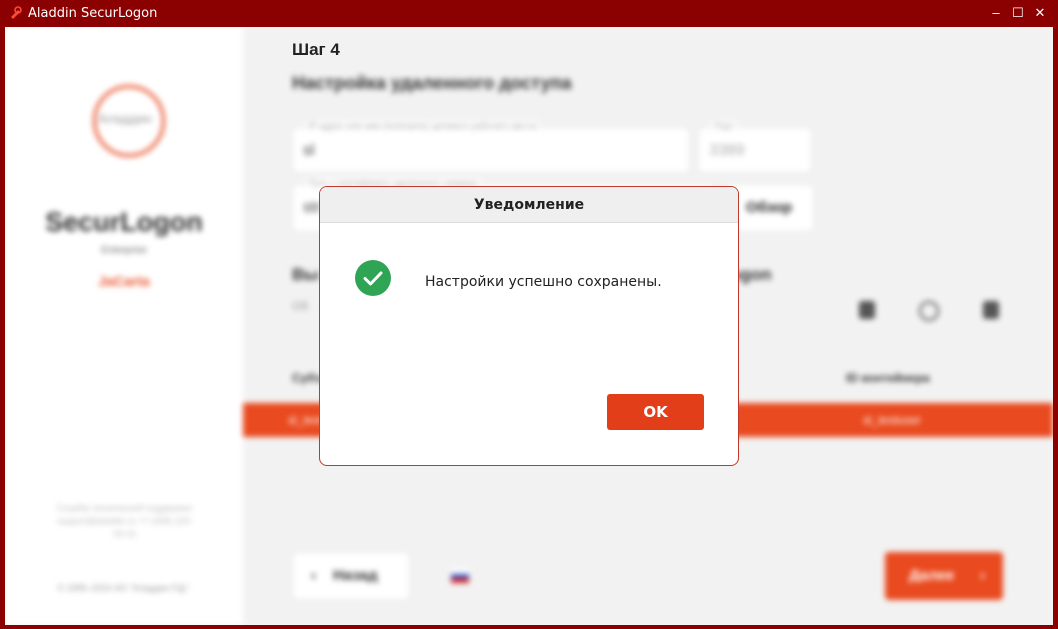 The width and height of the screenshot is (1058, 629). Describe the element at coordinates (16, 12) in the screenshot. I see `app-logo-icon` at that location.